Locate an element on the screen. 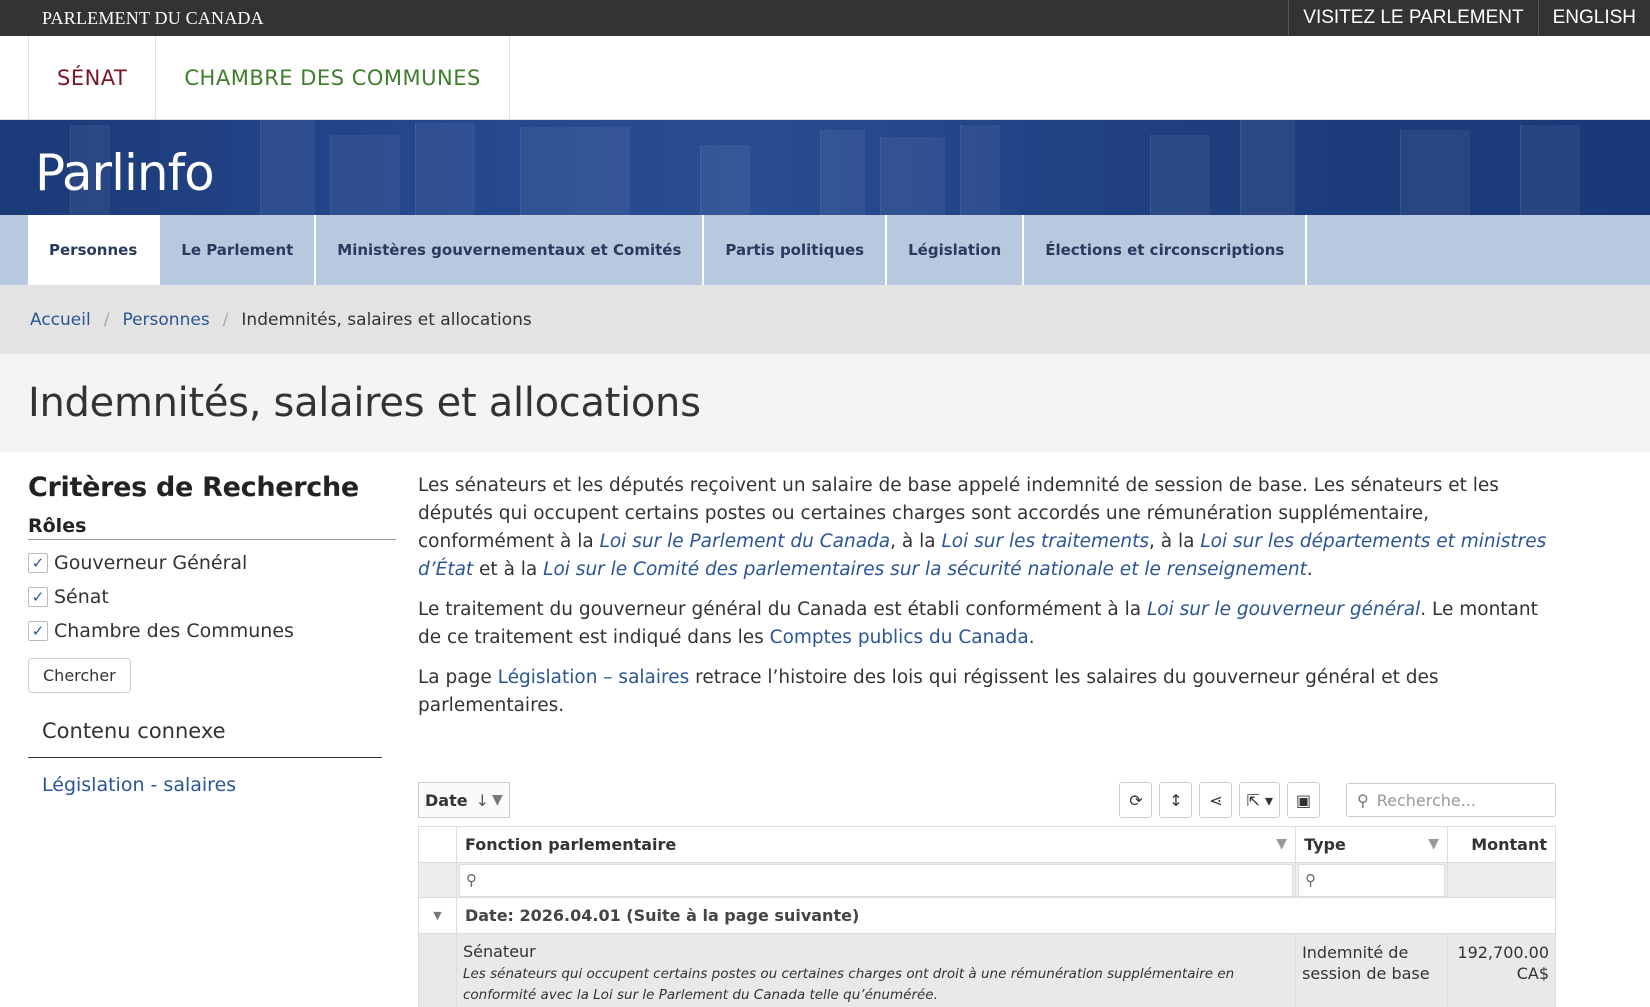  parliament-of-canada-act-link: Loi sur le Parlement du Canada is located at coordinates (745, 541).